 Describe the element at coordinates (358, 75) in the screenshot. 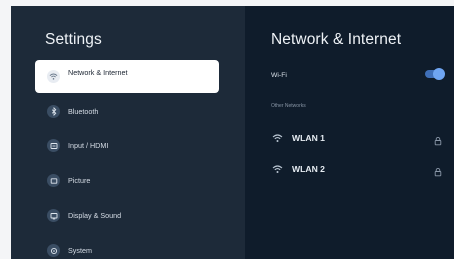

I see `wifi-row: Wi-Fi` at that location.